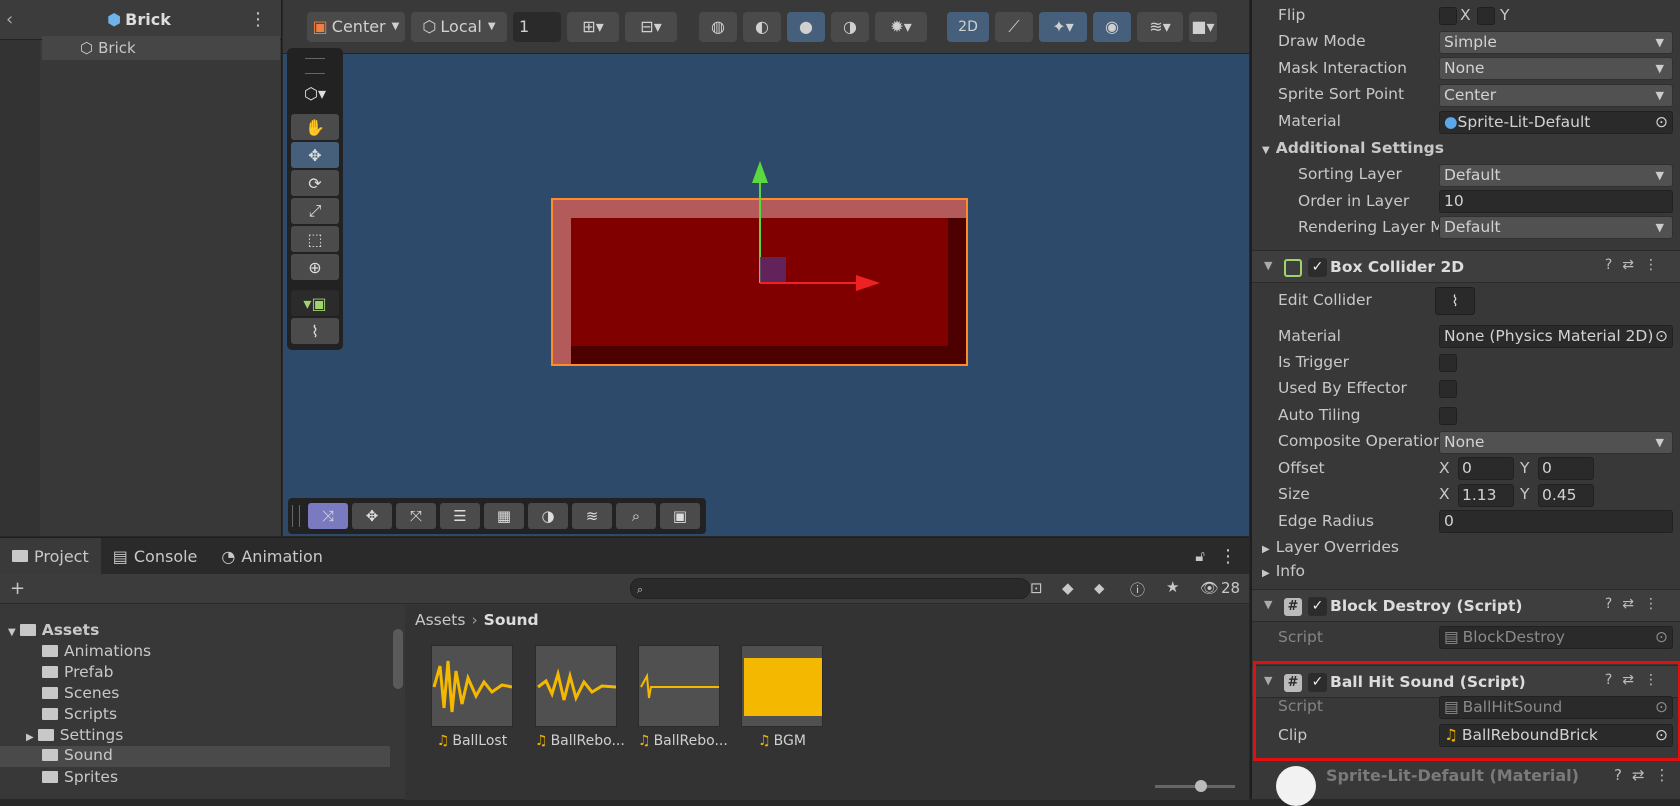  Describe the element at coordinates (79, 714) in the screenshot. I see `tree-item-scripts: Scripts` at that location.